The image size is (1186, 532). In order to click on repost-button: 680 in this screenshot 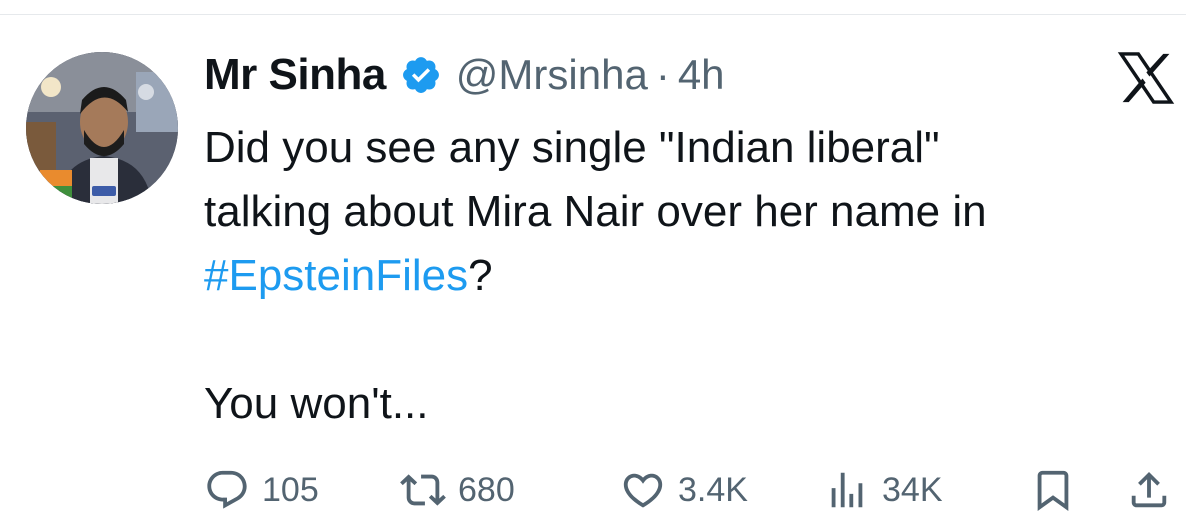, I will do `click(457, 490)`.